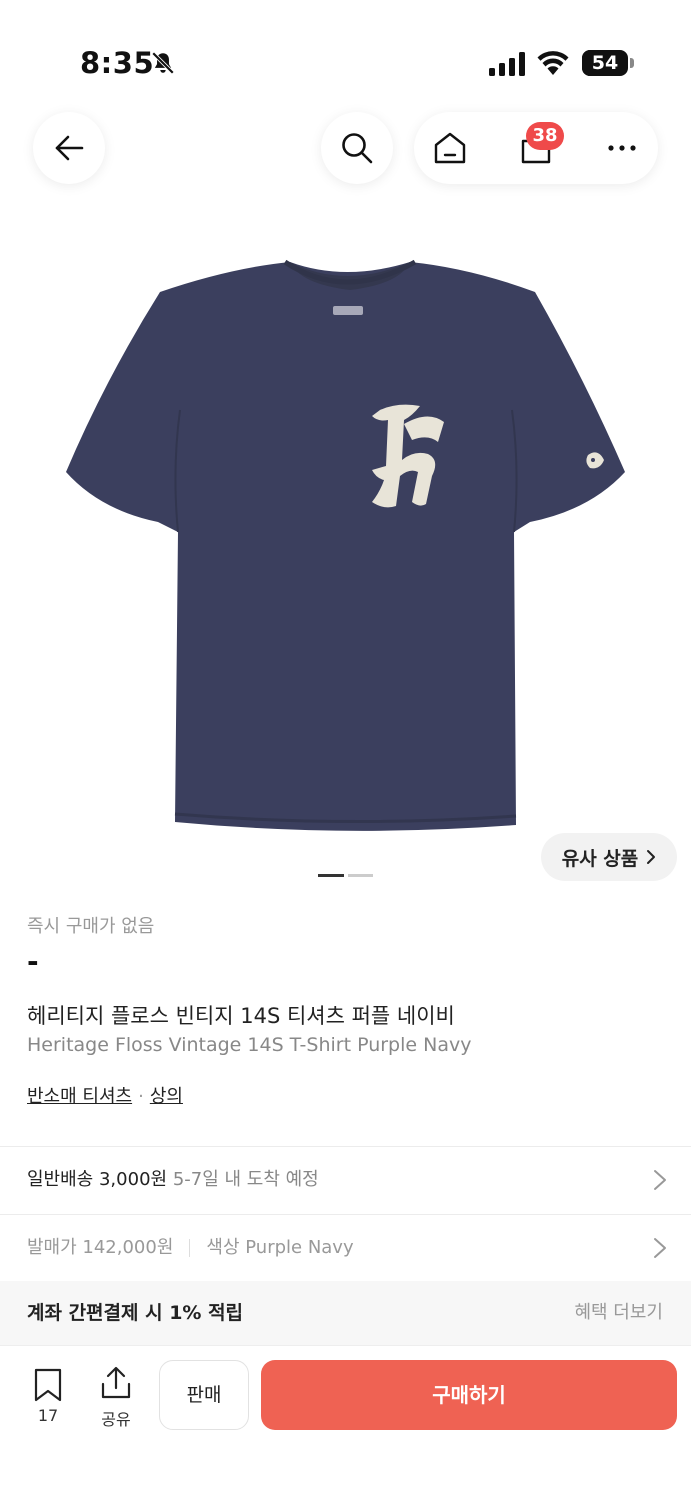 The width and height of the screenshot is (691, 1500). I want to click on instant-purchase-status: 즉시 구매가 없음, so click(91, 926).